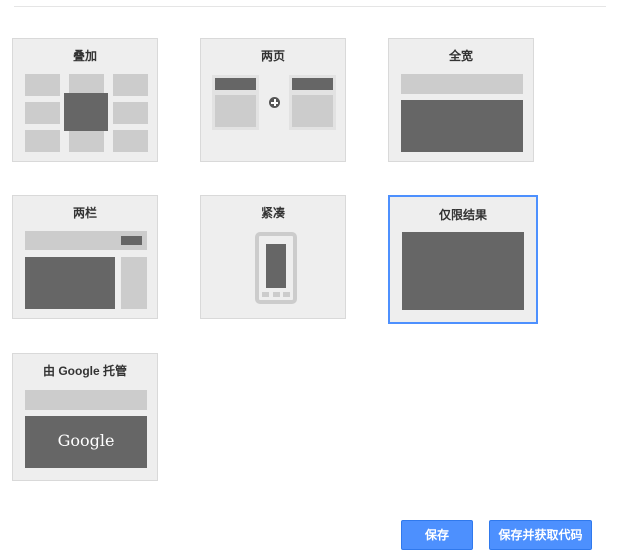 The width and height of the screenshot is (629, 560). Describe the element at coordinates (272, 213) in the screenshot. I see `layout-label-compact: 紧凑` at that location.